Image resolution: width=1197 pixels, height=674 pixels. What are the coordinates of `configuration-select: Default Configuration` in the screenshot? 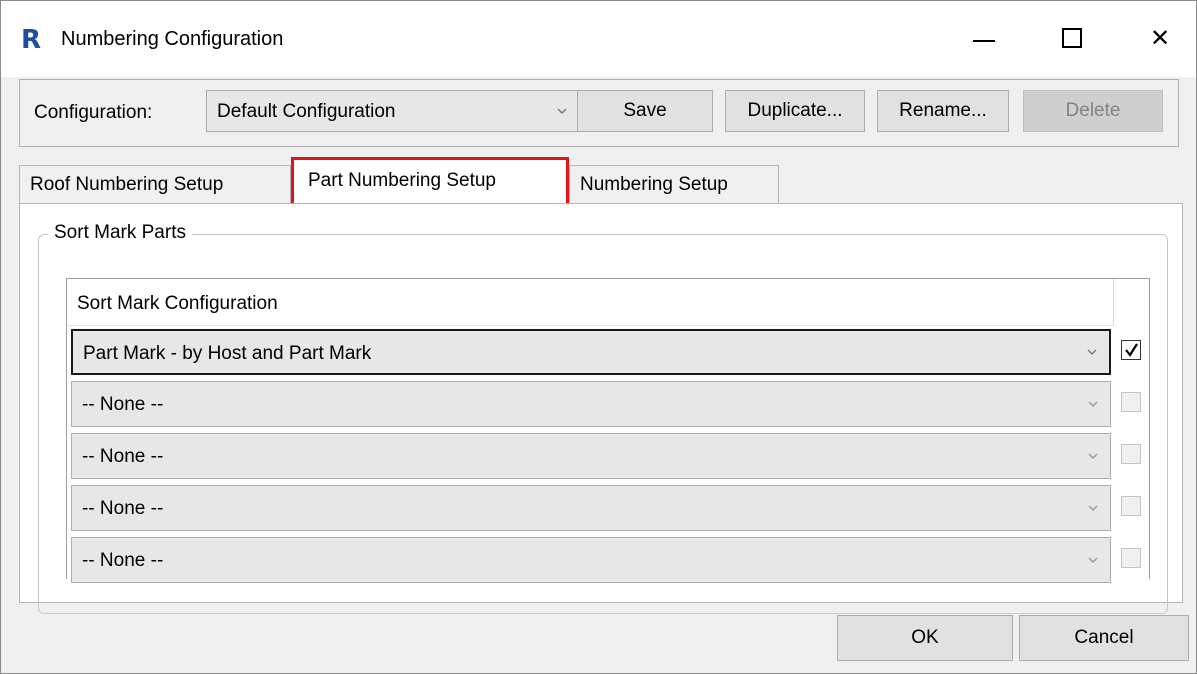 It's located at (393, 111).